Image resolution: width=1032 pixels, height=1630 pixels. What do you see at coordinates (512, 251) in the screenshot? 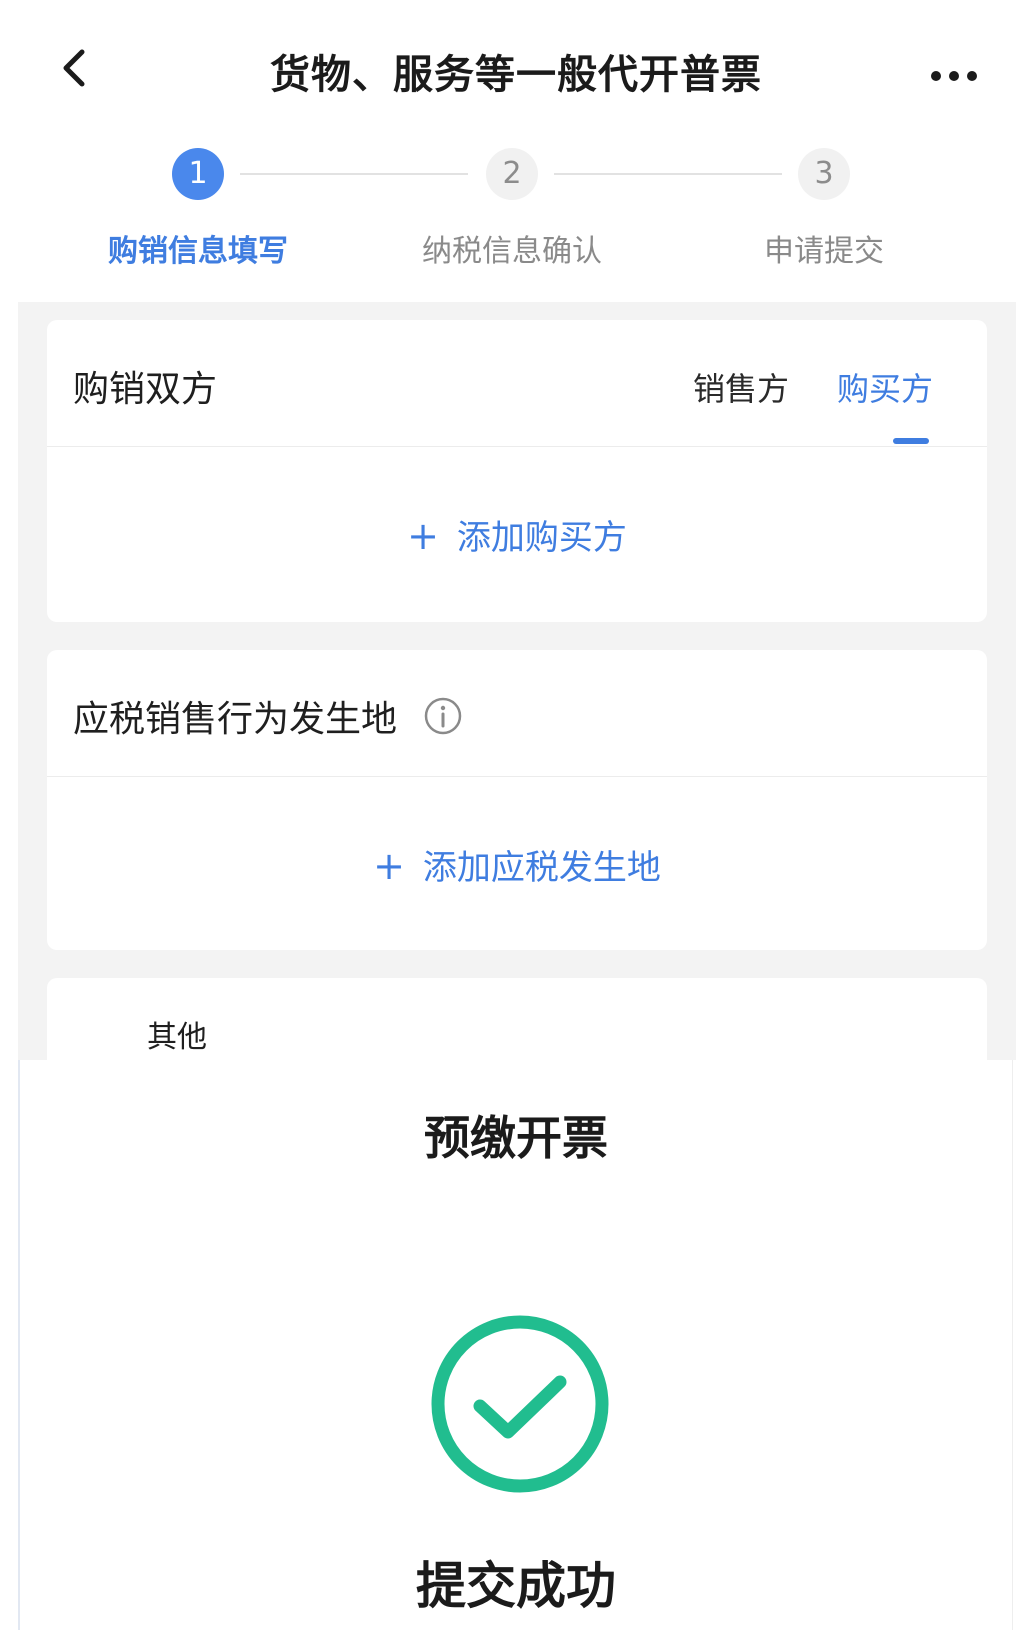
I see `step-2-label: 纳税信息确认` at bounding box center [512, 251].